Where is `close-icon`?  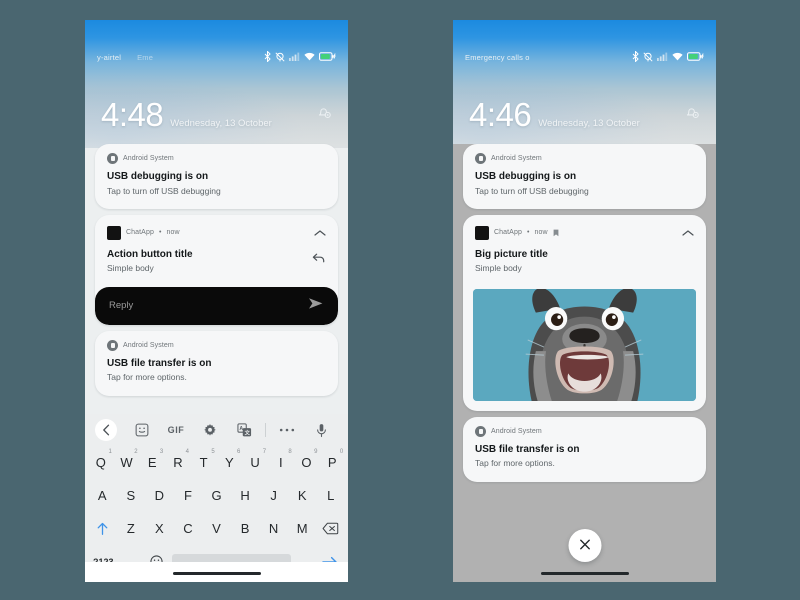
close-icon is located at coordinates (584, 546).